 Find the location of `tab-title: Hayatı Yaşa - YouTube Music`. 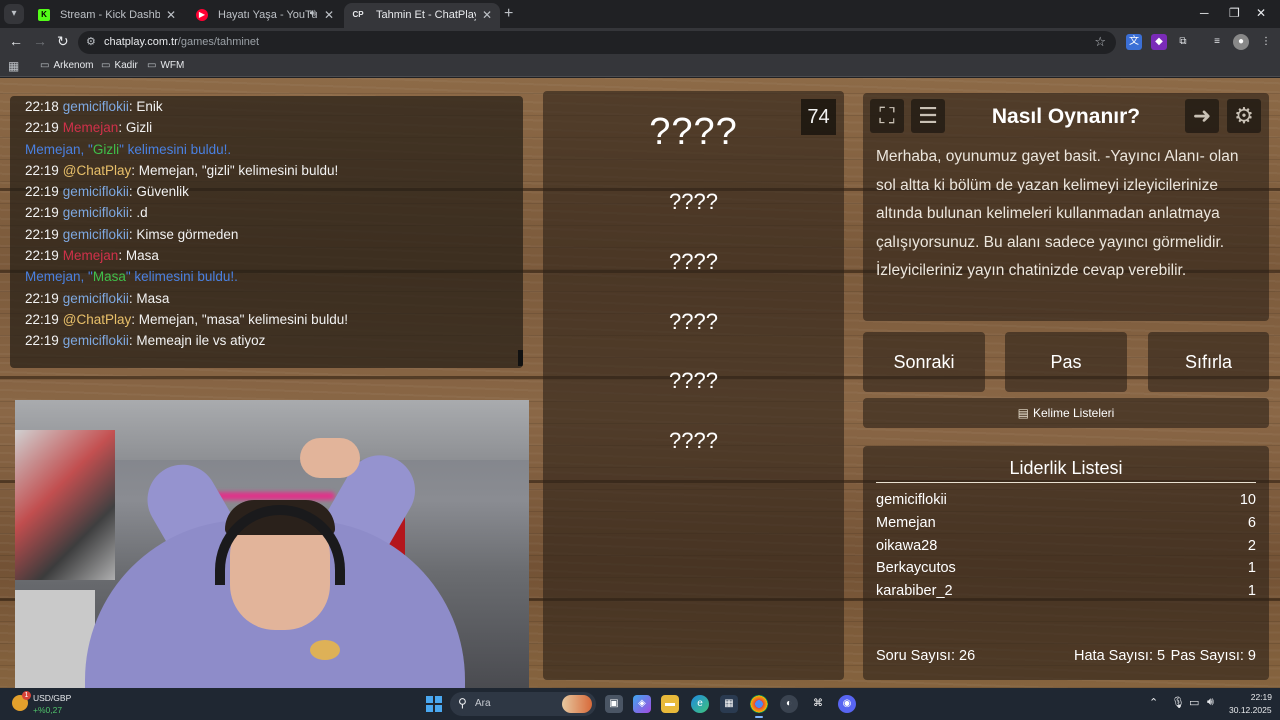

tab-title: Hayatı Yaşa - YouTube Music is located at coordinates (268, 15).